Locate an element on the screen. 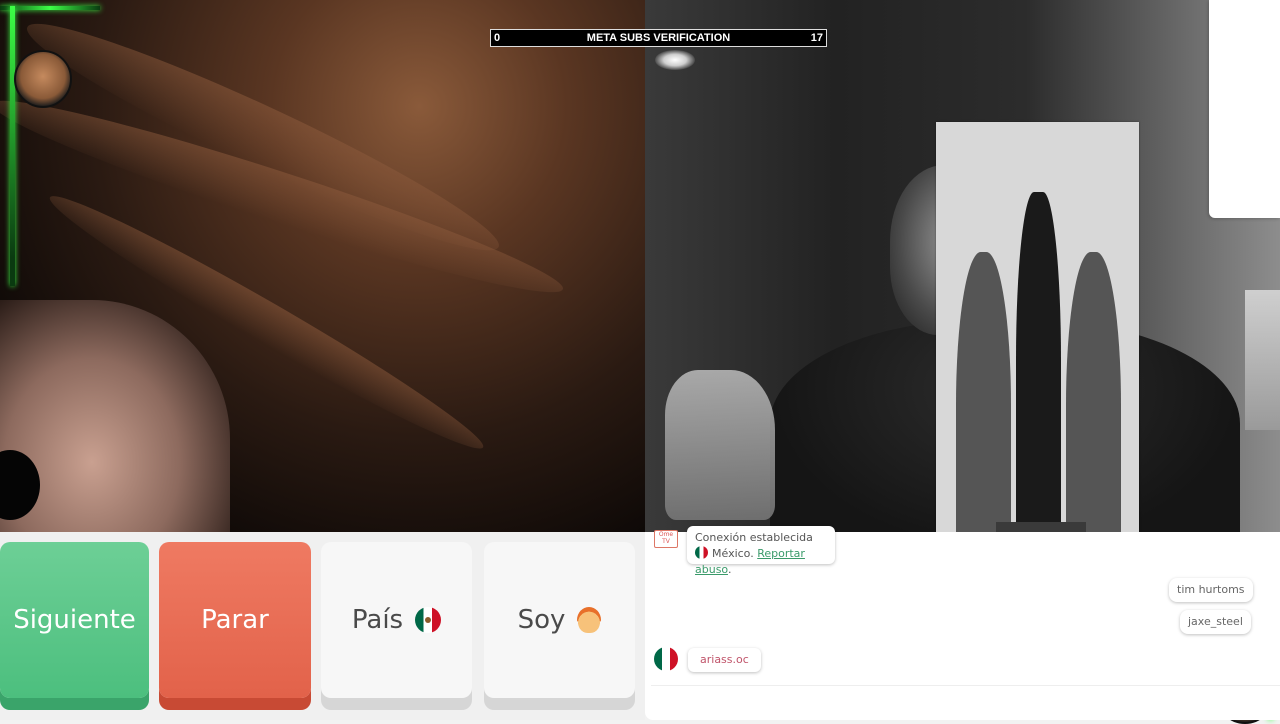 This screenshot has width=1280, height=724. stop-button-label: Parar is located at coordinates (235, 620).